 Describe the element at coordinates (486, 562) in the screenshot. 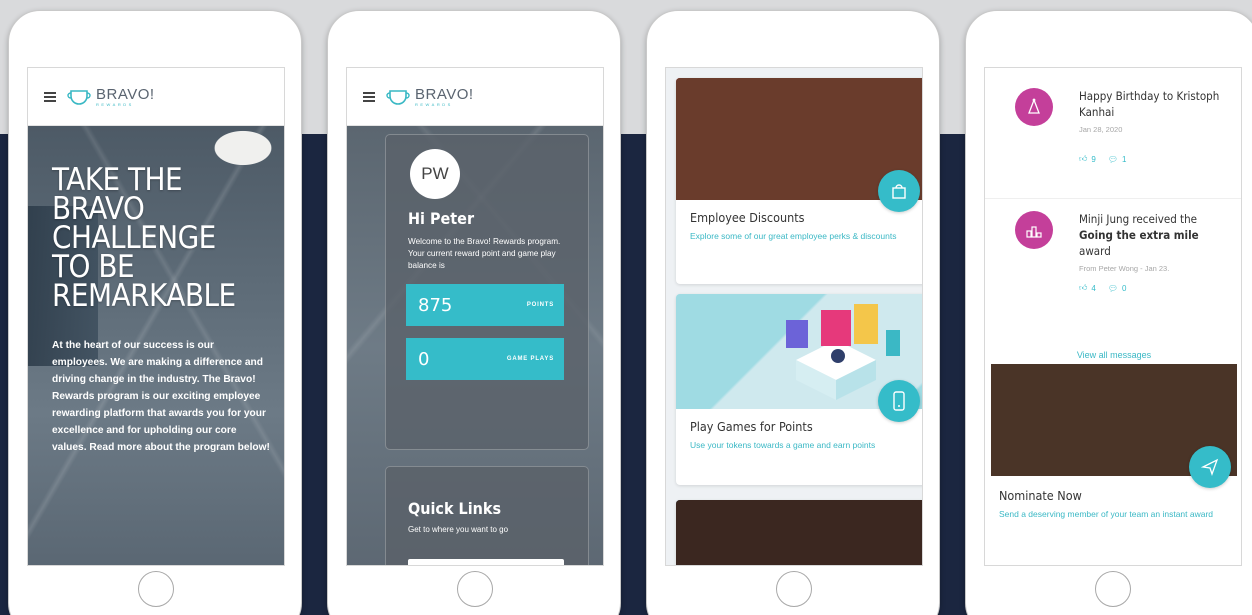

I see `quick-links-select` at that location.